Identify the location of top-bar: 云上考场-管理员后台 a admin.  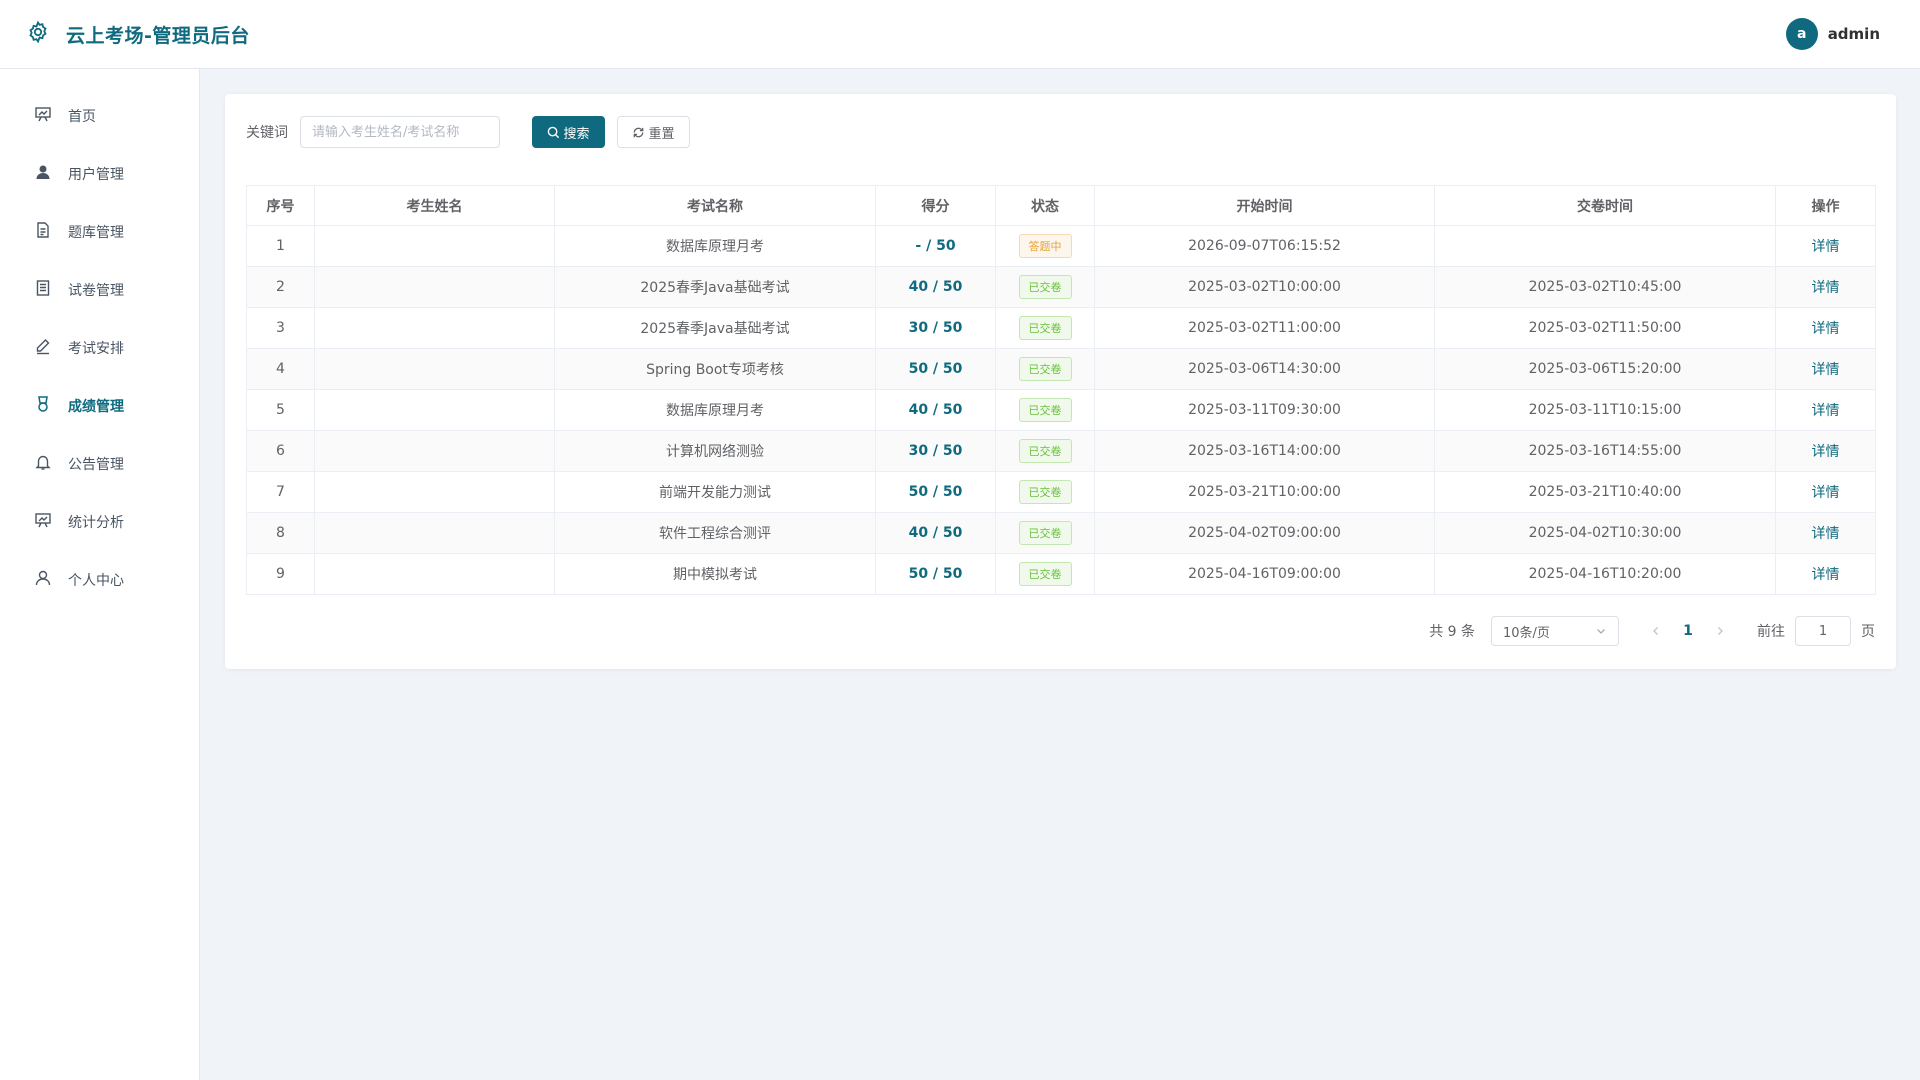
(960, 34).